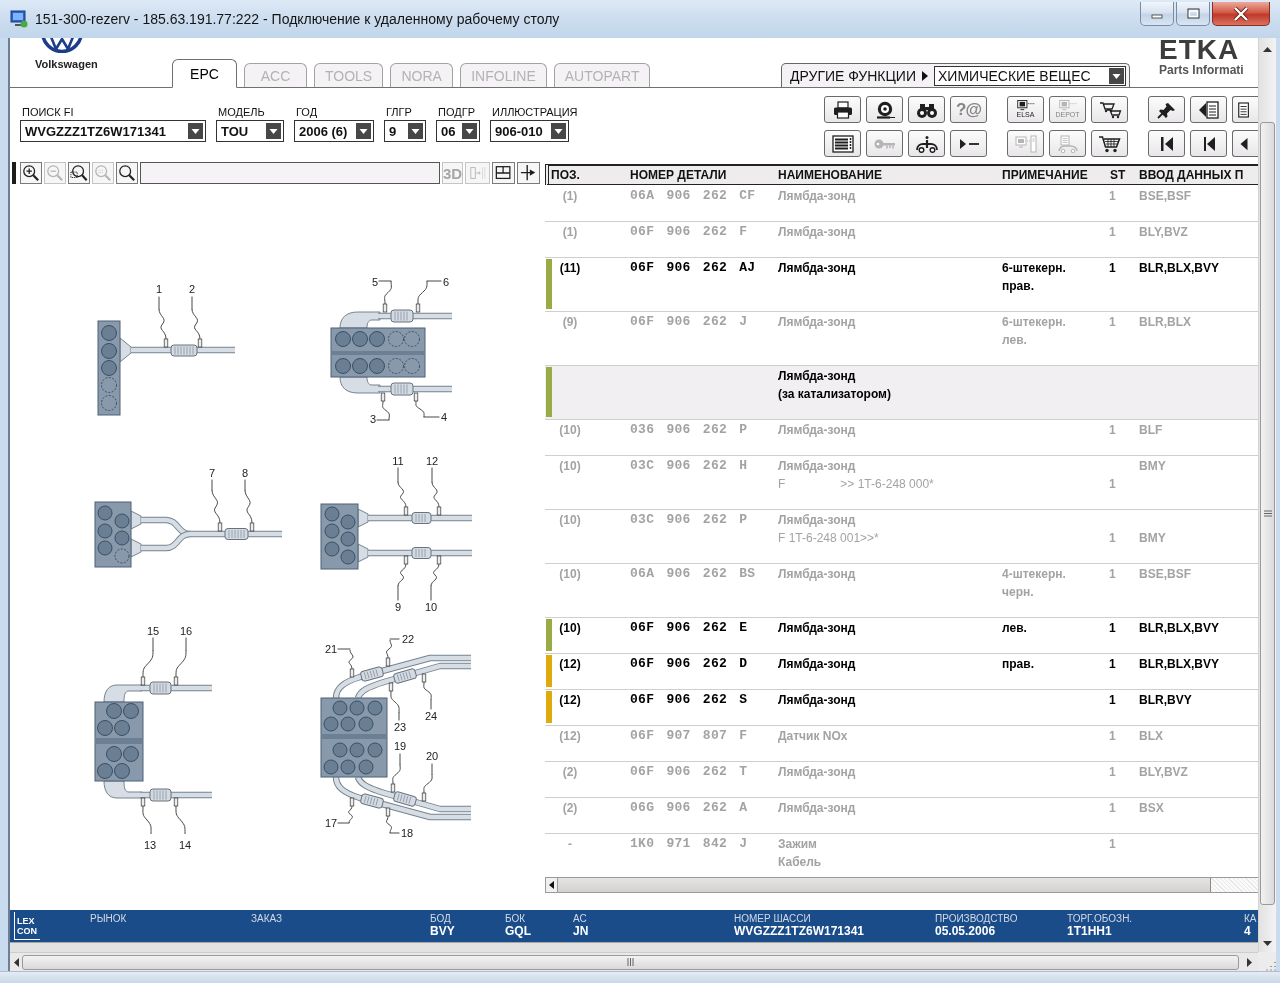 This screenshot has height=983, width=1280. What do you see at coordinates (1034, 322) in the screenshot?
I see `table-cell-text: 6-штекерн.` at bounding box center [1034, 322].